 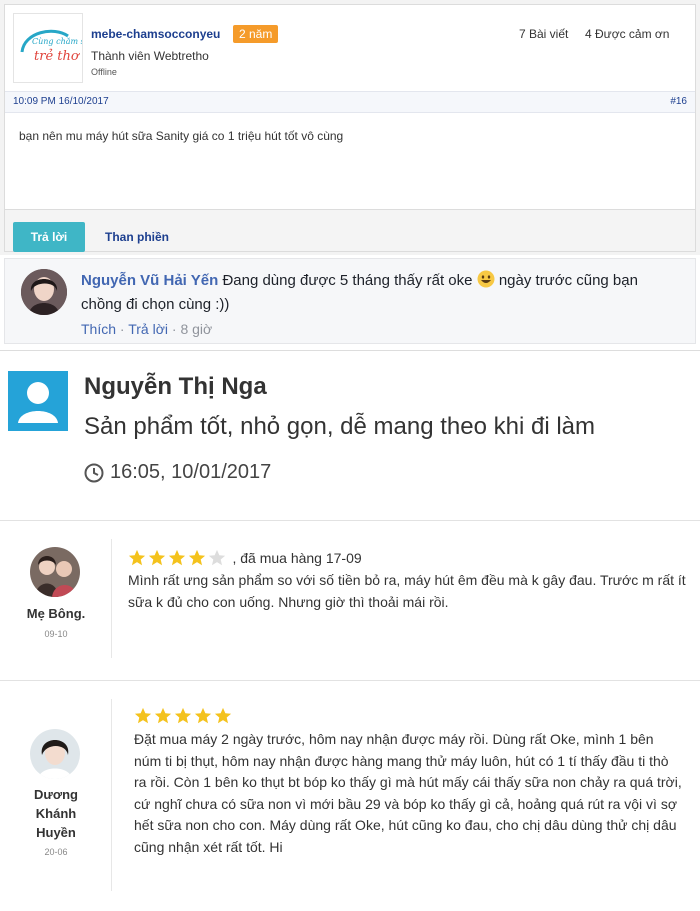 What do you see at coordinates (175, 386) in the screenshot?
I see `reviewer-name: Nguyễn Thị Nga` at bounding box center [175, 386].